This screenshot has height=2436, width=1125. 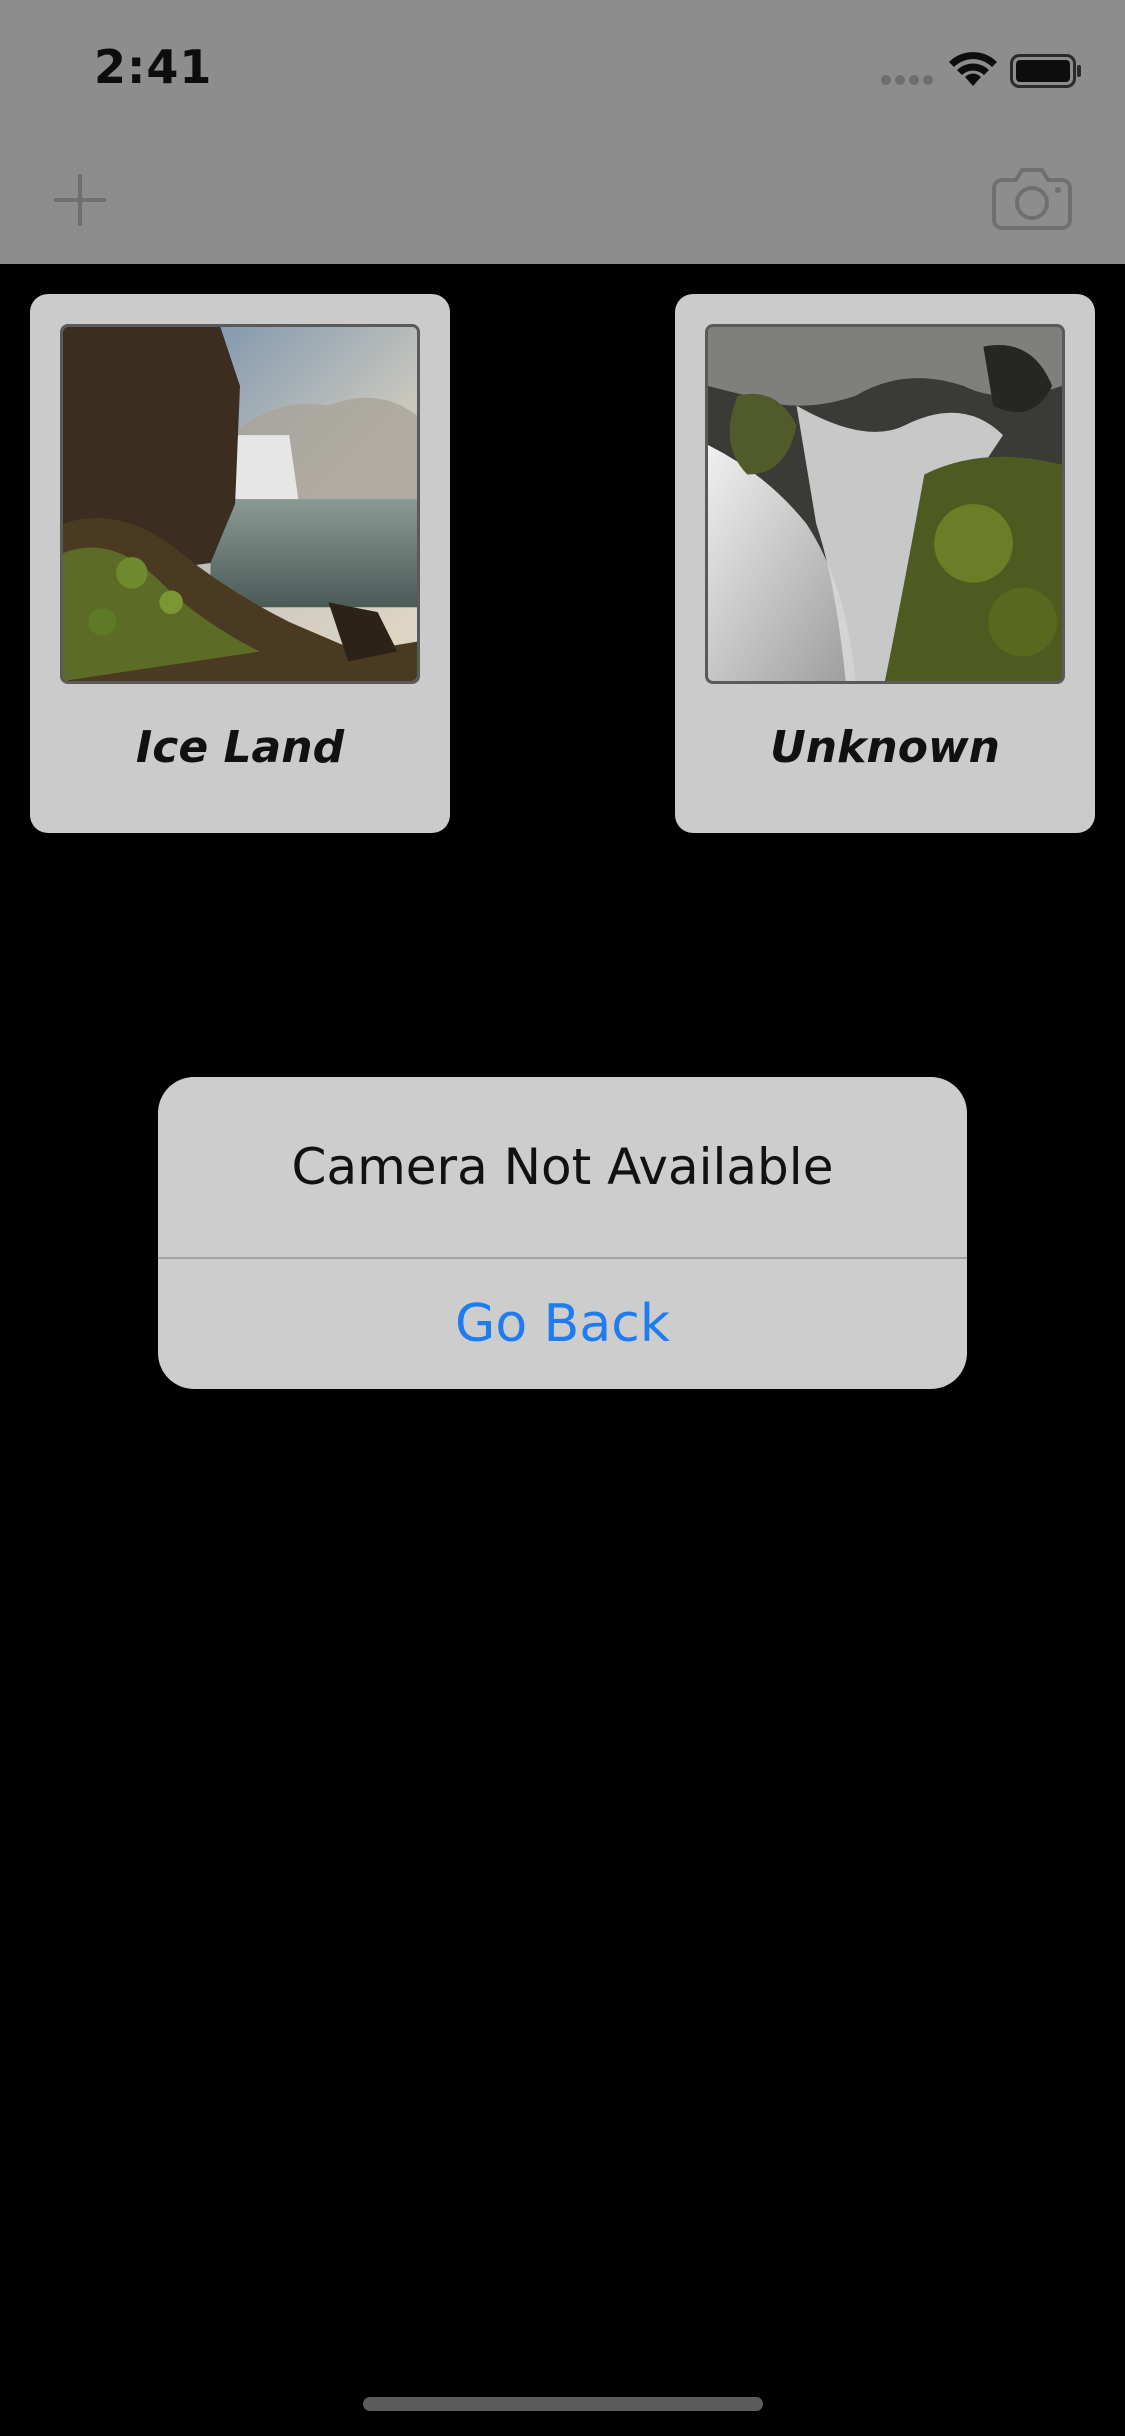 I want to click on alert-dialog: Camera Not Available Go Back, so click(x=562, y=1233).